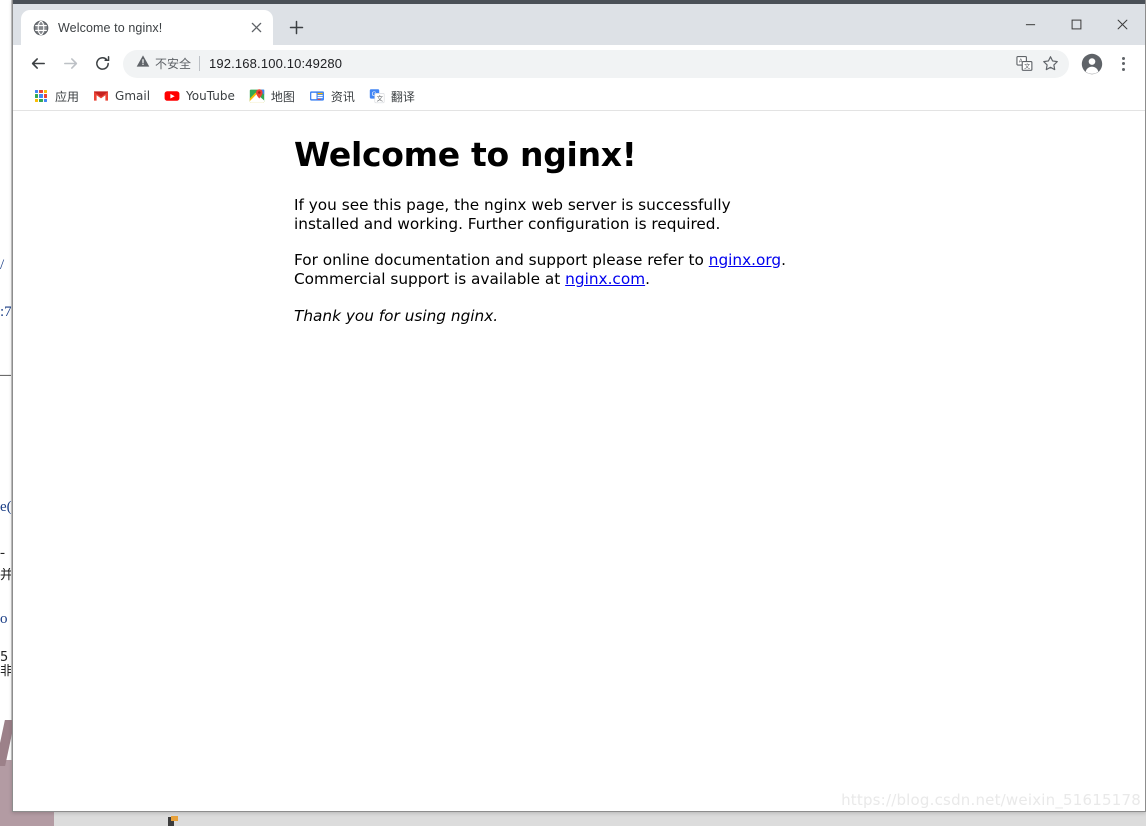 The width and height of the screenshot is (1146, 826). I want to click on bookmark-label: YouTube, so click(210, 96).